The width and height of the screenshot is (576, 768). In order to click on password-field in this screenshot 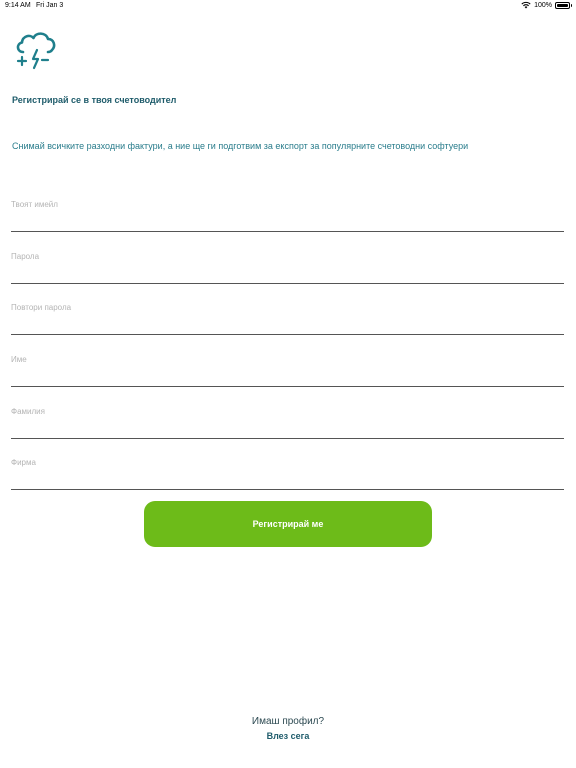, I will do `click(287, 264)`.